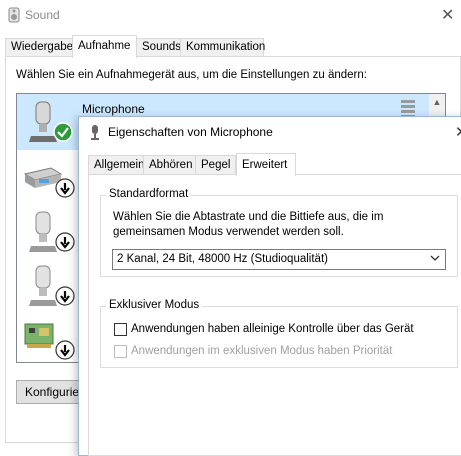 The image size is (461, 456). I want to click on standard-format-label: Standardformat, so click(149, 194).